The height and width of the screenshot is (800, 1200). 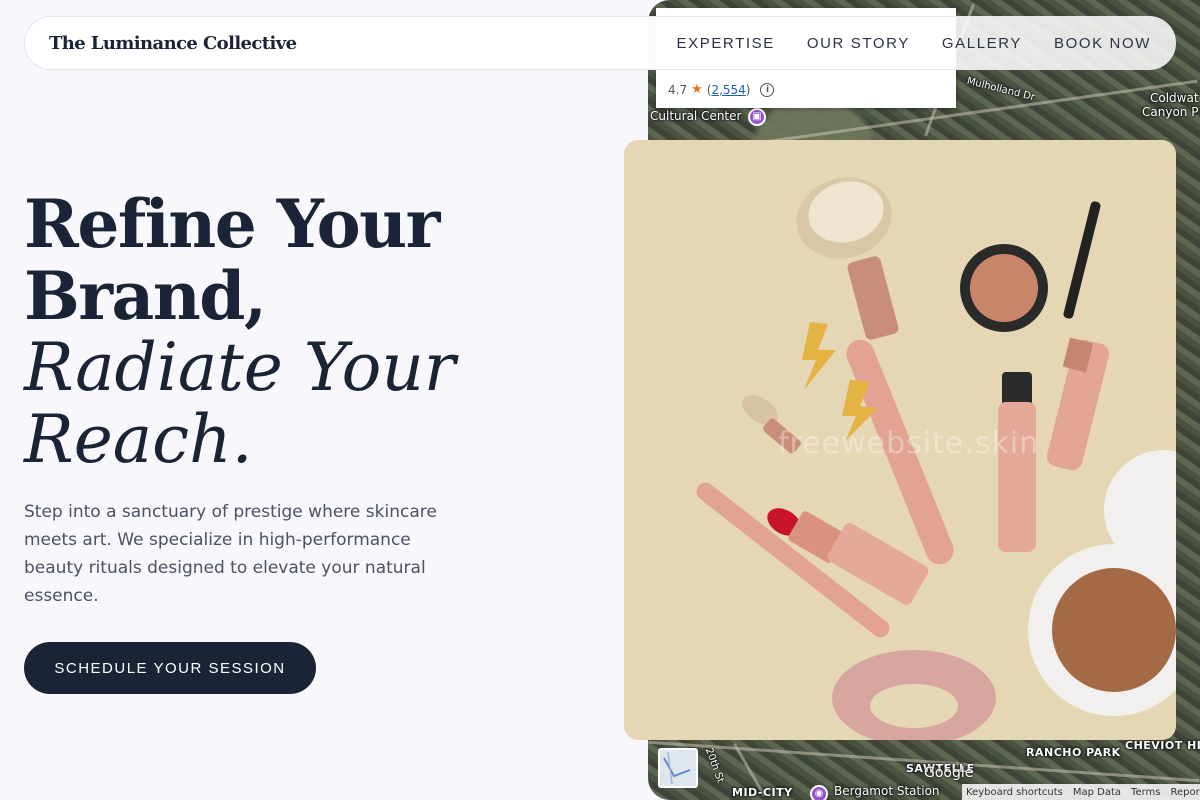 I want to click on nav-link-expertise: EXPERTISE, so click(x=726, y=43).